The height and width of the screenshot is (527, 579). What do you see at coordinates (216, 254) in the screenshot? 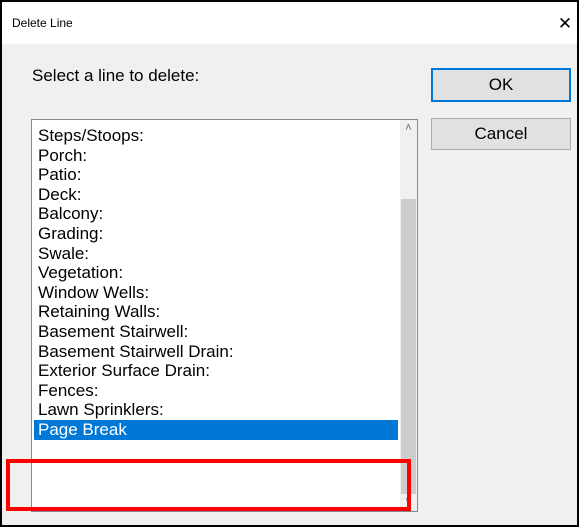
I see `list-item: Swale:` at bounding box center [216, 254].